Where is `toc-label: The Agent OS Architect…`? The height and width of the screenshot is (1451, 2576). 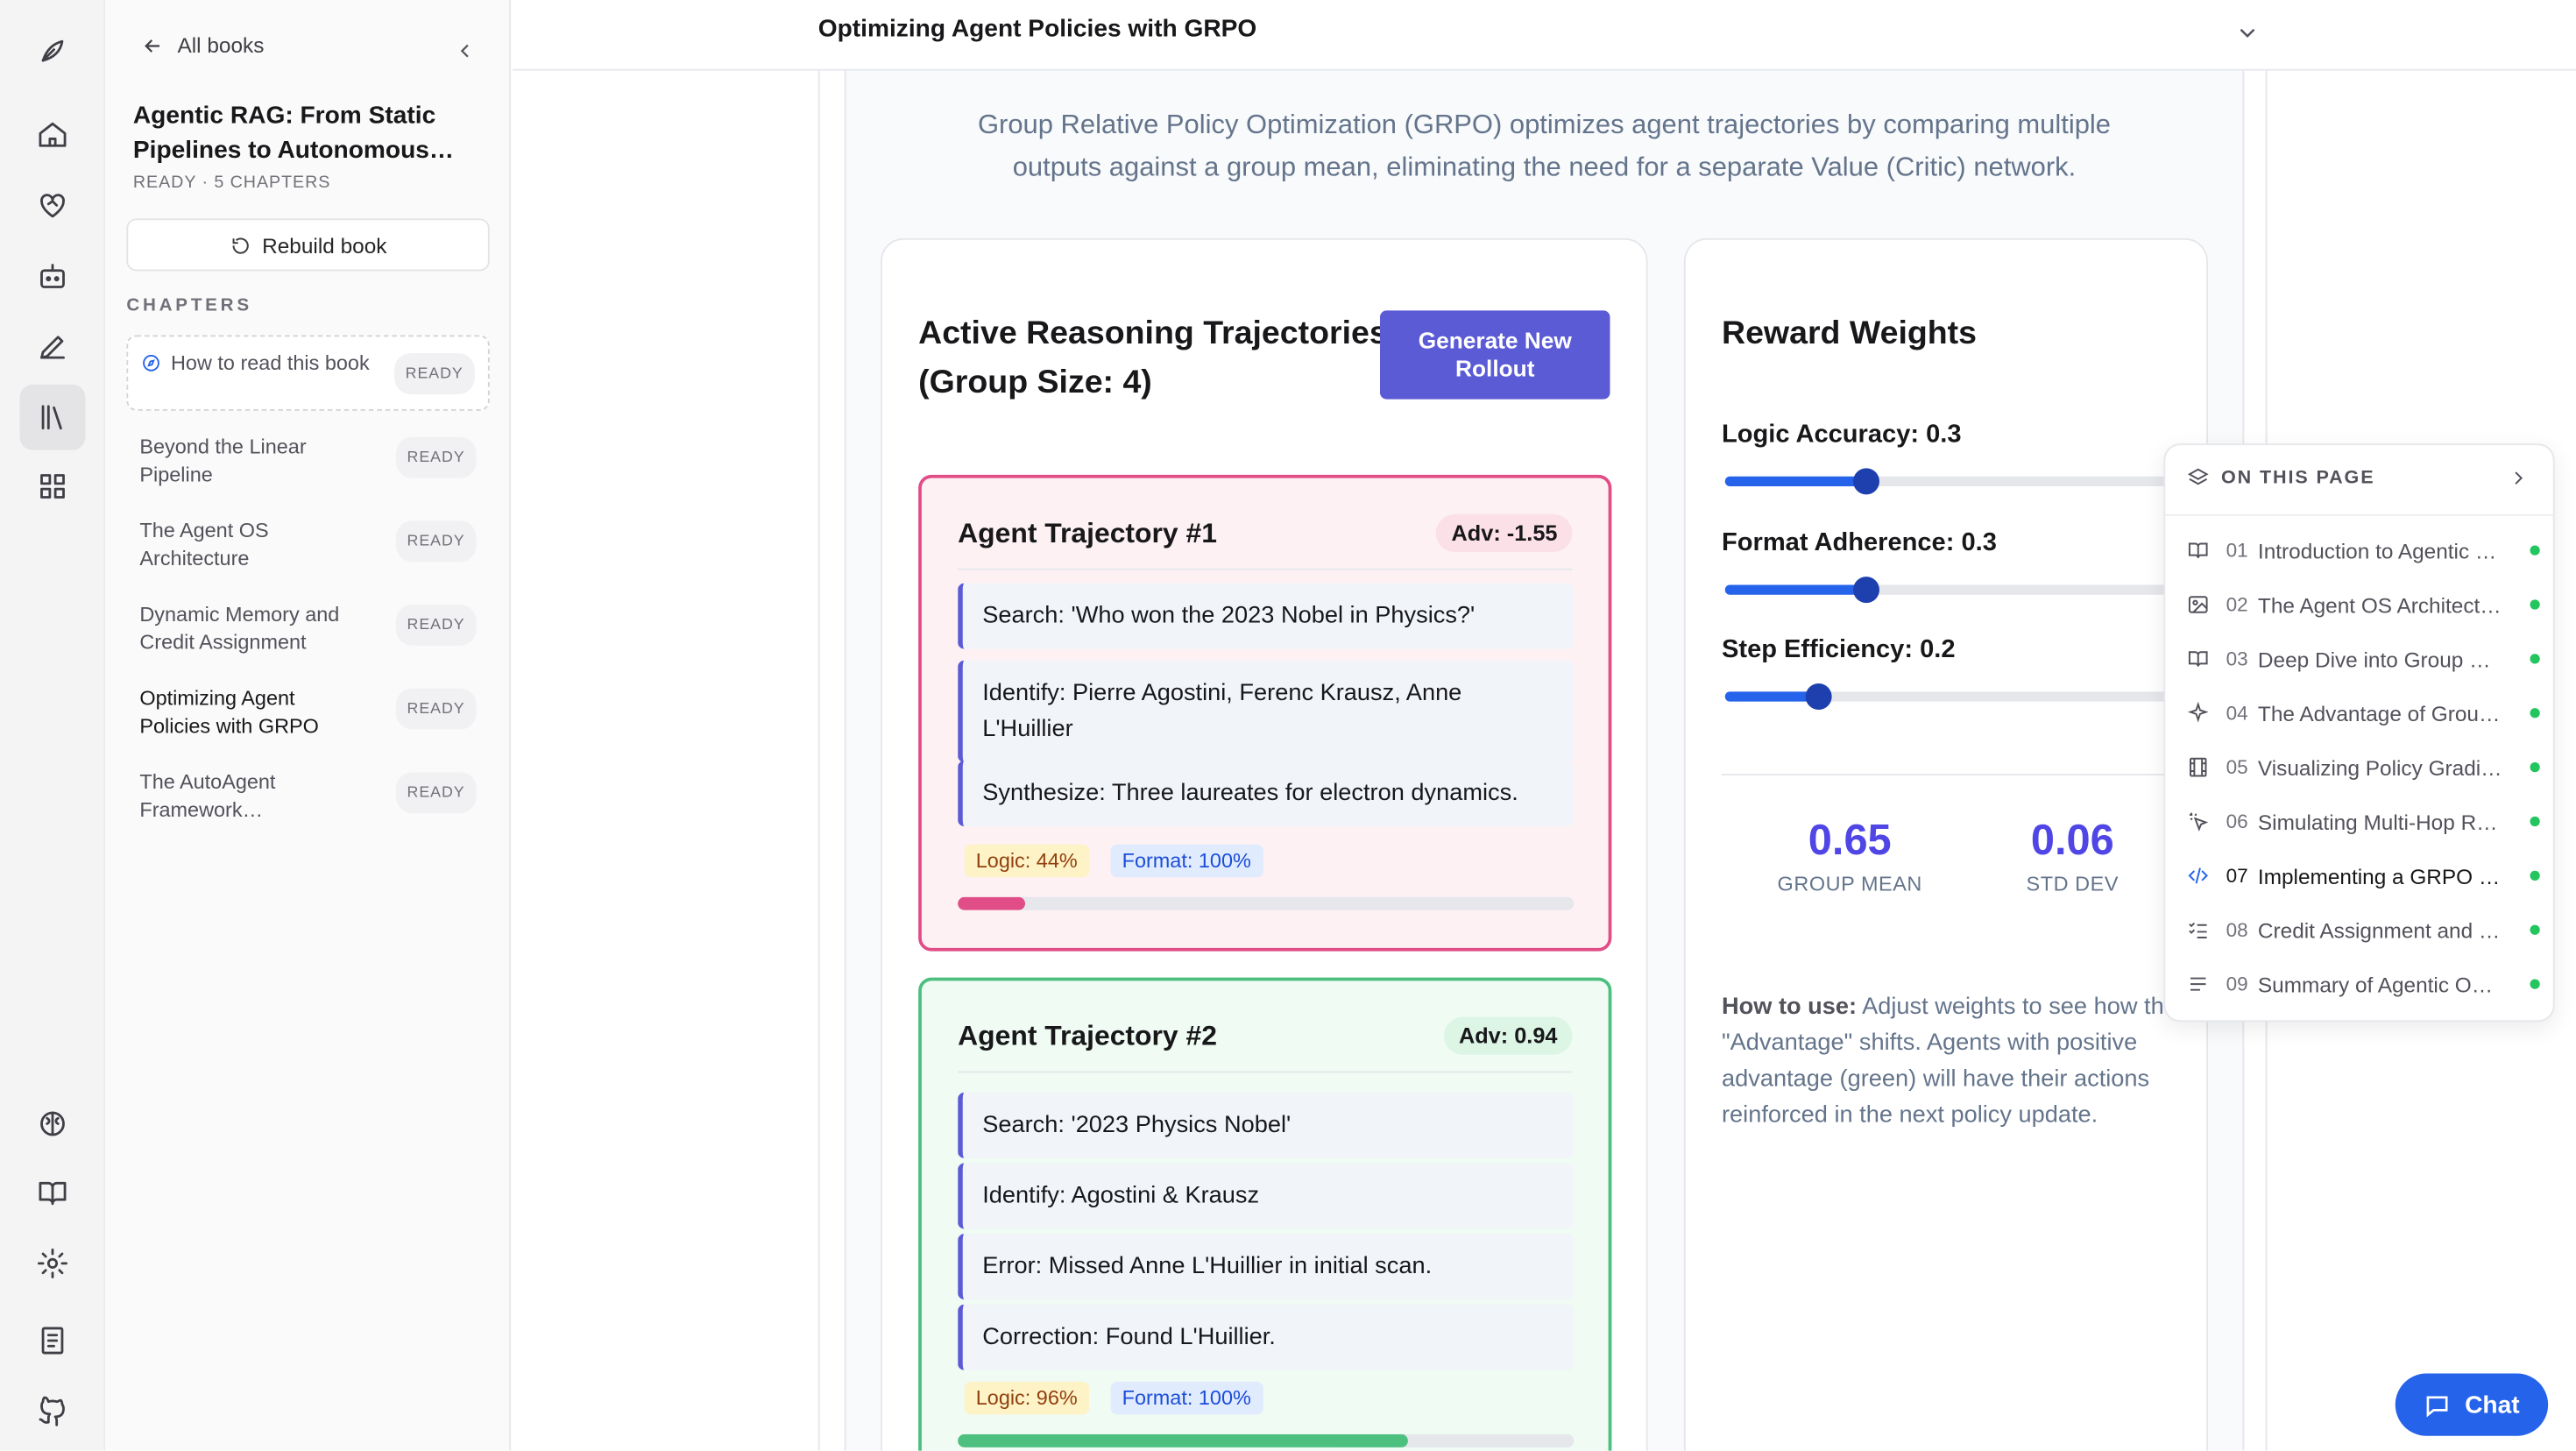 toc-label: The Agent OS Architect… is located at coordinates (2379, 604).